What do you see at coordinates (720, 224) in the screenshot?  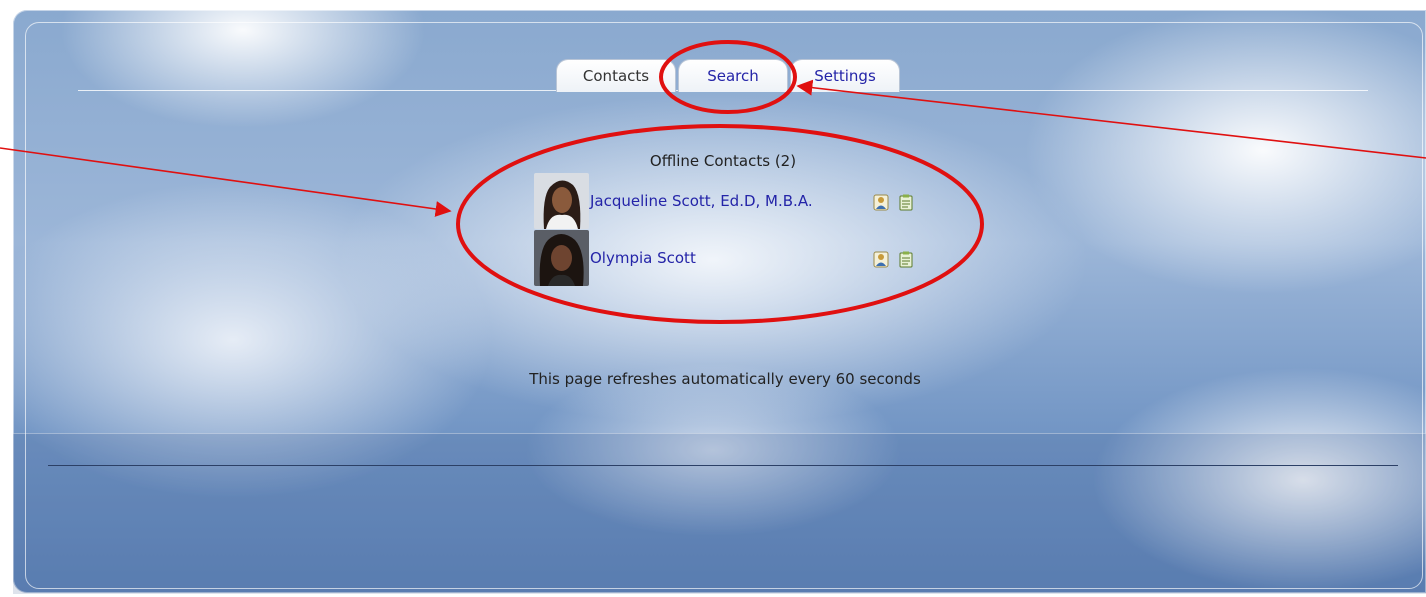 I see `contacts-highlight-ellipse` at bounding box center [720, 224].